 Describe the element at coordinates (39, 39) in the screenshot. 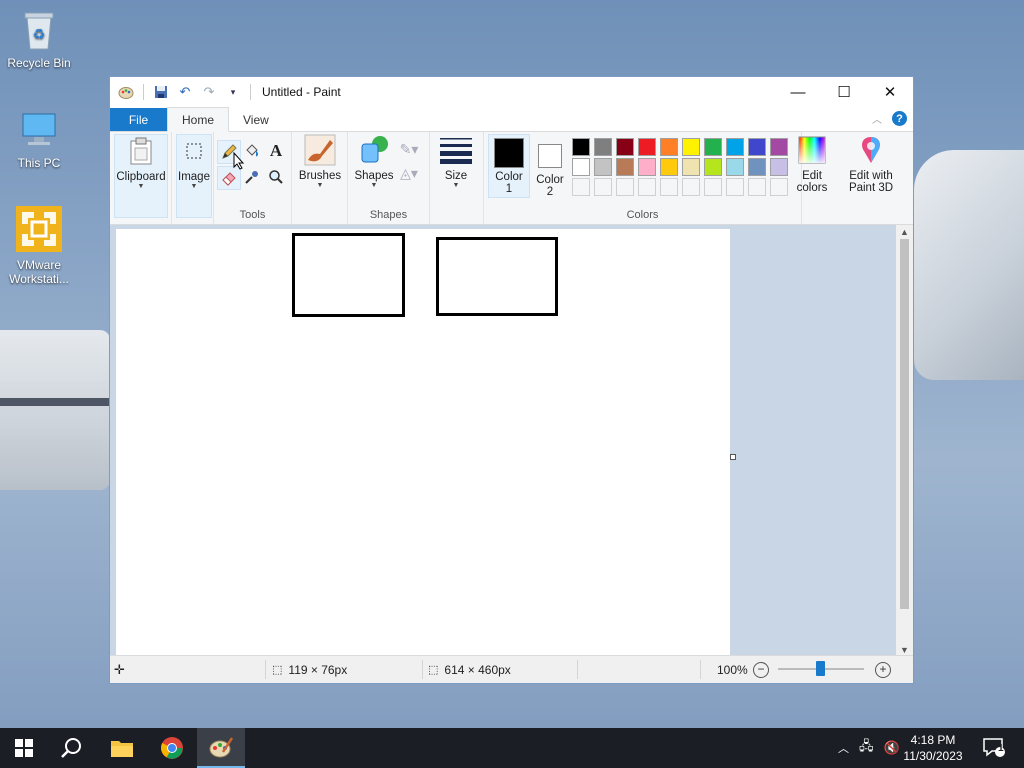

I see `desktop-icon-recycle-bin: ♻ Recycle Bin` at that location.